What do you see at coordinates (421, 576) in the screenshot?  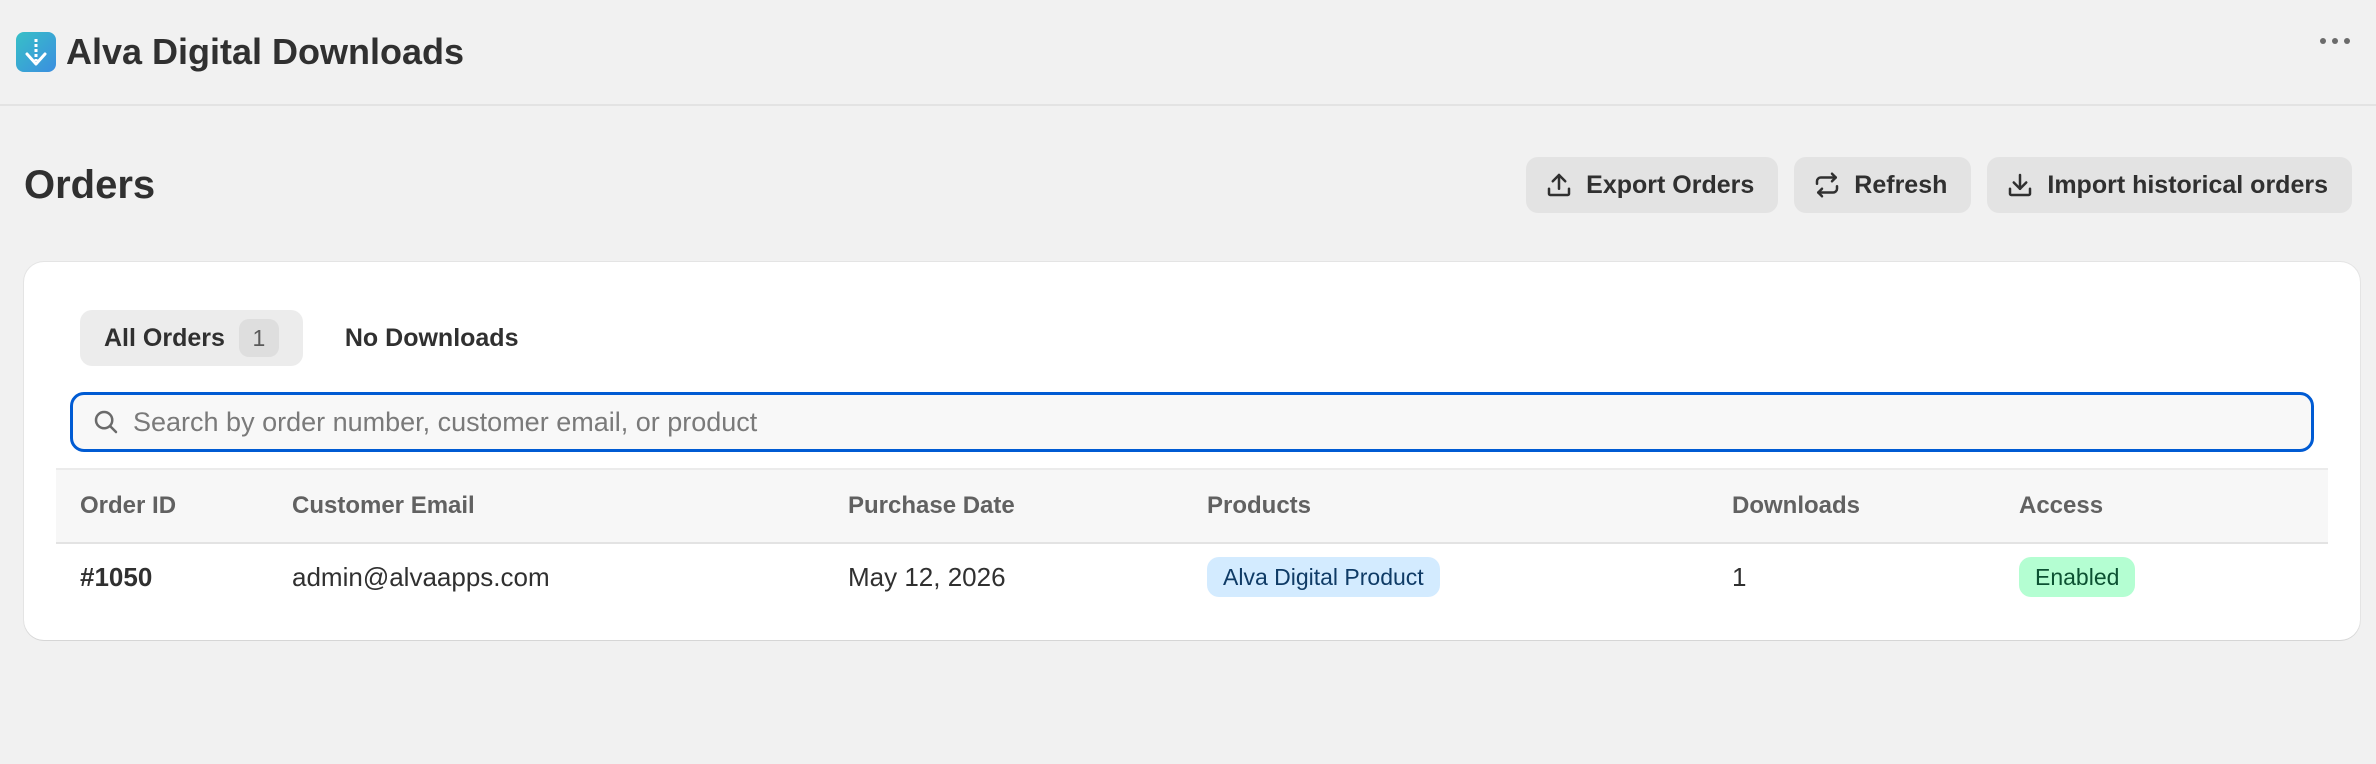 I see `customer-email-cell: admin@alvaapps.com` at bounding box center [421, 576].